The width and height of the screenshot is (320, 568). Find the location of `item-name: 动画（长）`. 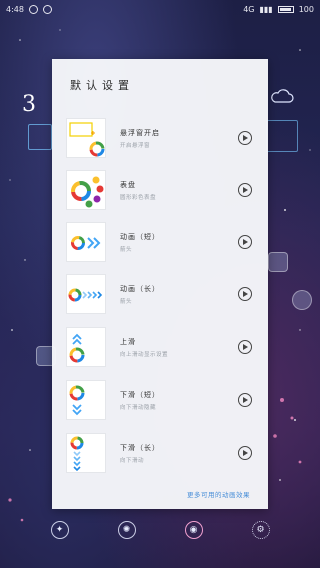

item-name: 动画（长） is located at coordinates (140, 288).